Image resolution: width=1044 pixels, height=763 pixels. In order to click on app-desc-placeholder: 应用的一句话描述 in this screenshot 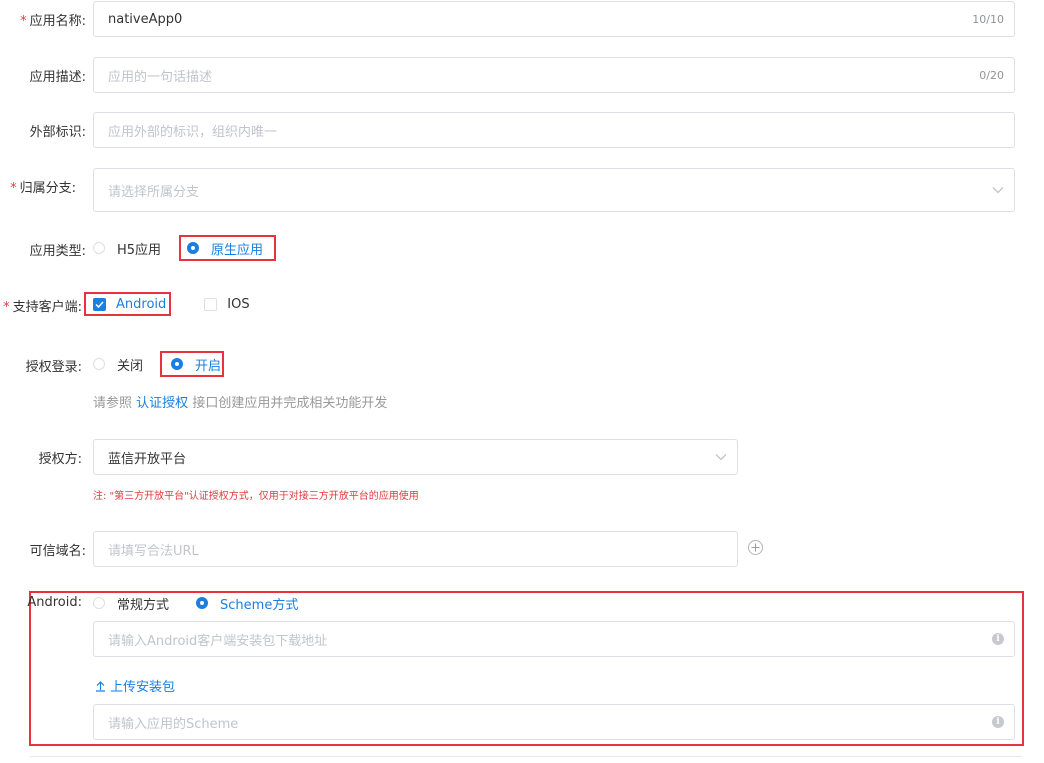, I will do `click(160, 77)`.